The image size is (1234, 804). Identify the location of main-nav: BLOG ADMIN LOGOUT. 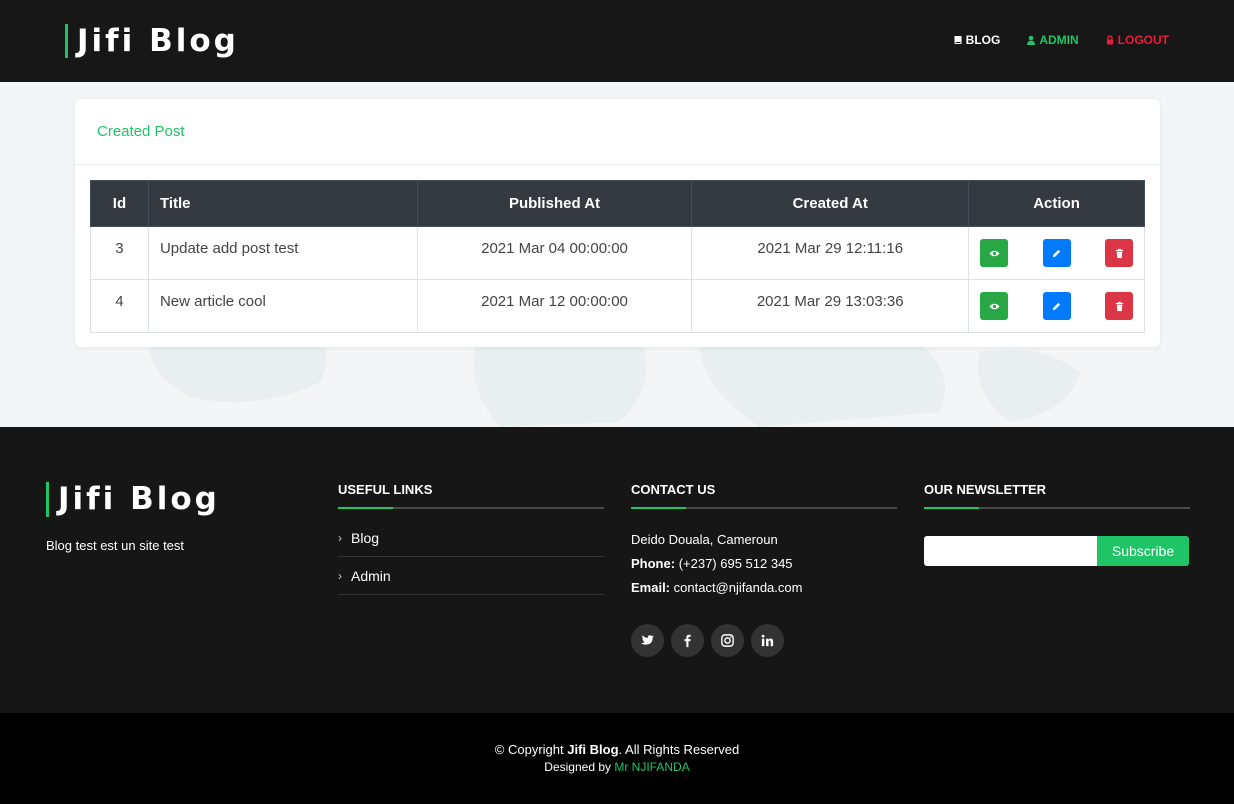
(1061, 40).